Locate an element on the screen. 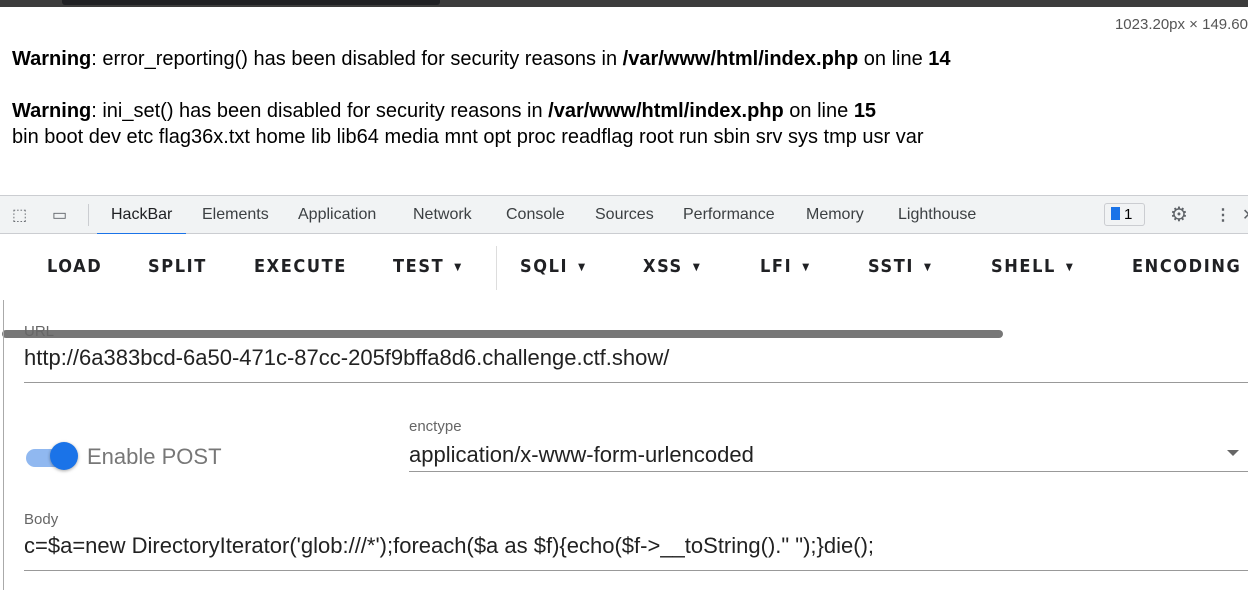  viewport-dimensions: 1023.20px × 149.60 is located at coordinates (1181, 24).